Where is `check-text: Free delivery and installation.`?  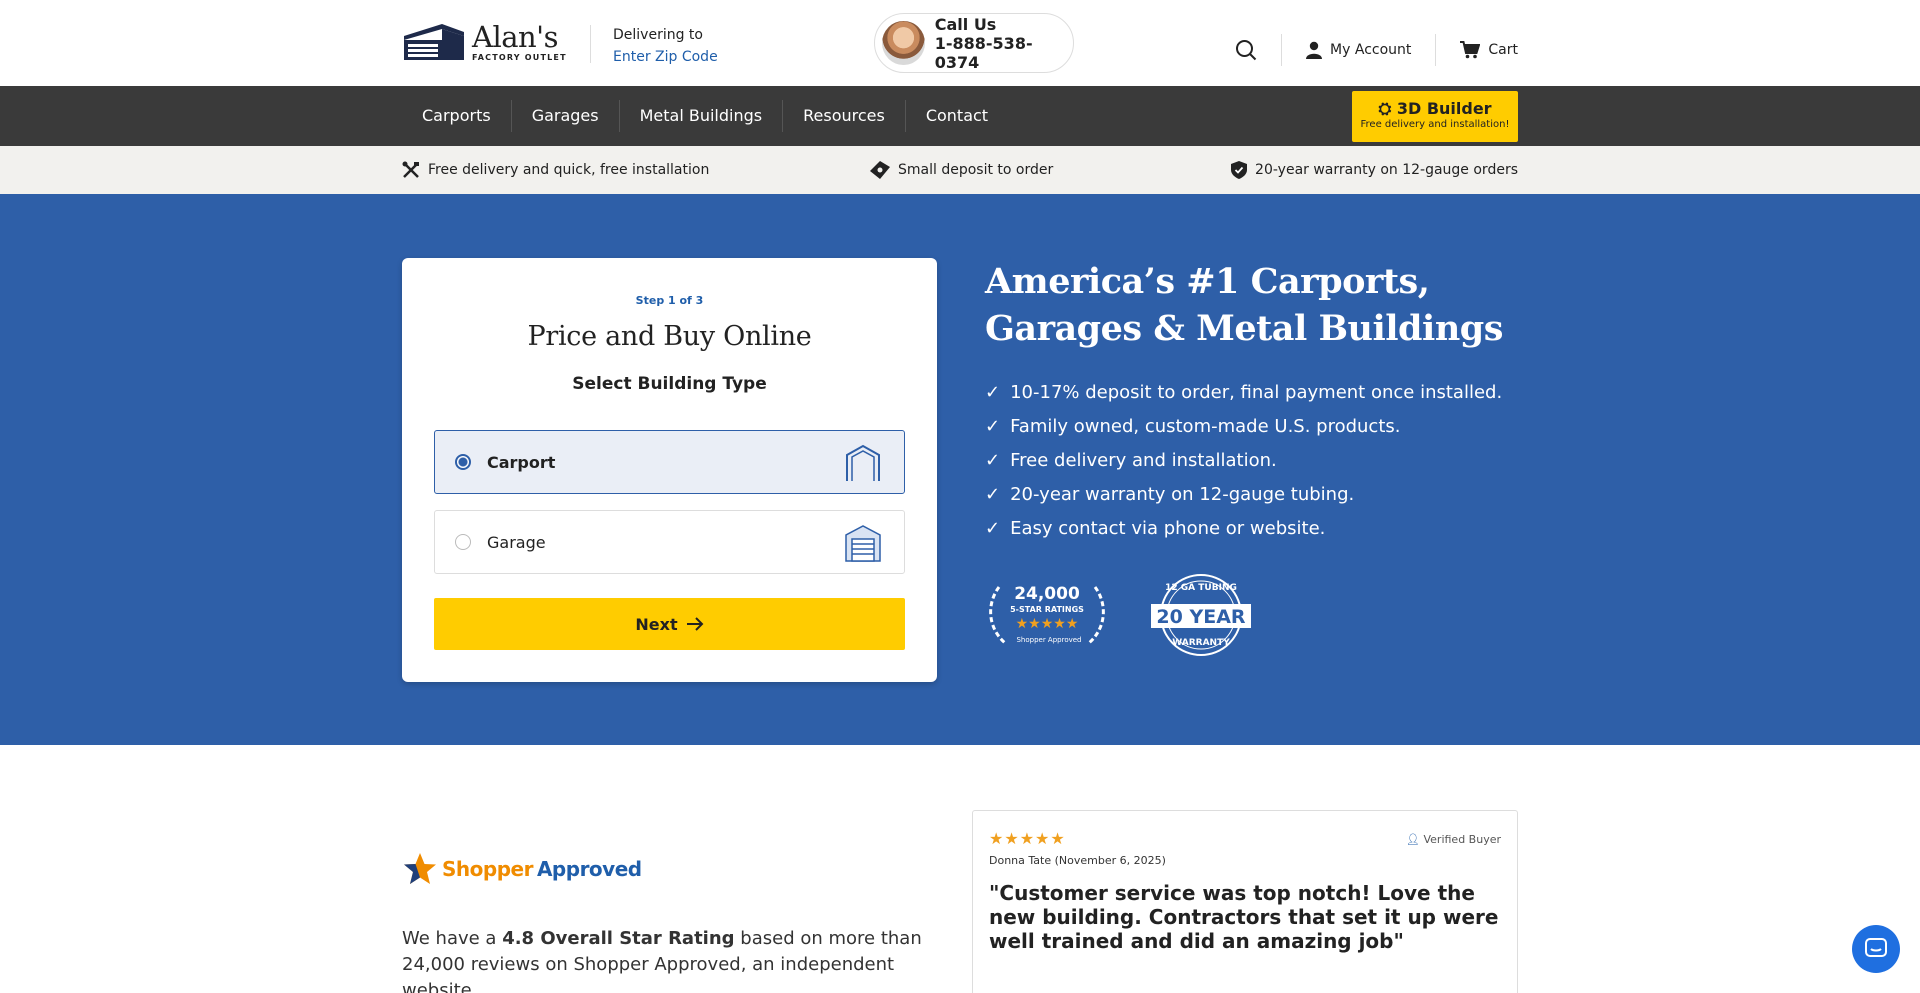
check-text: Free delivery and installation. is located at coordinates (1143, 460).